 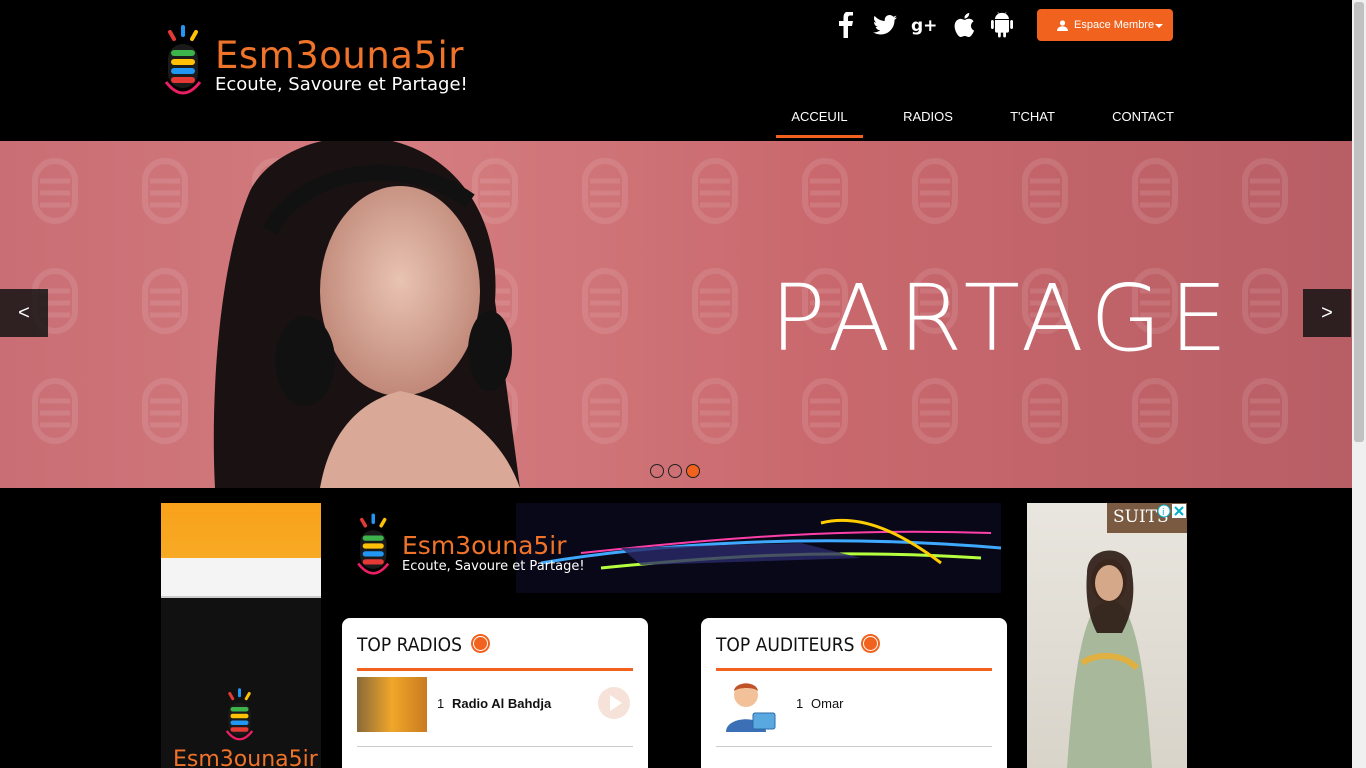 I want to click on right-ad-banner: SUITS i, so click(x=1107, y=635).